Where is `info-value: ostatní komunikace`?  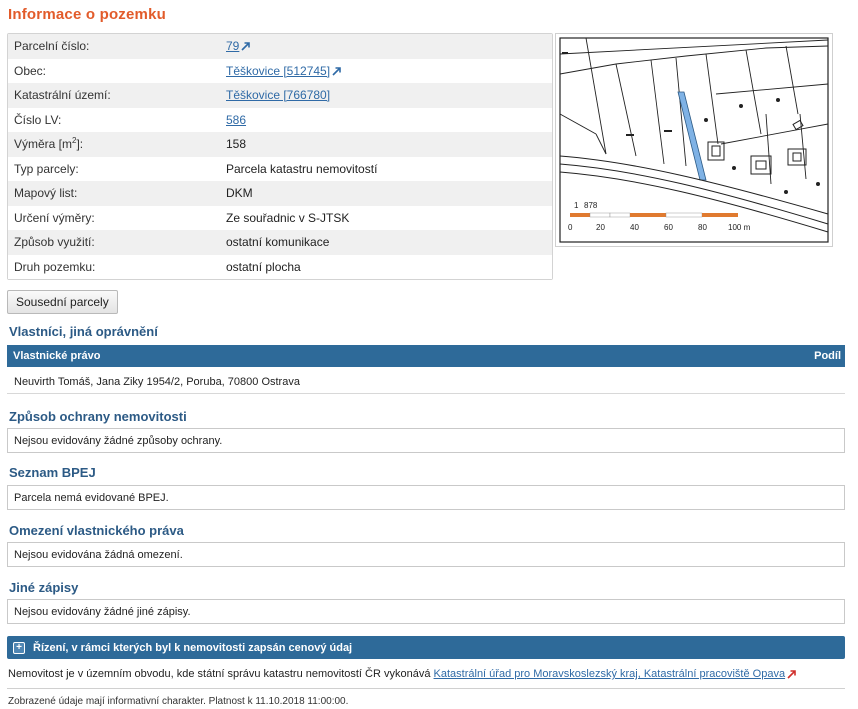 info-value: ostatní komunikace is located at coordinates (278, 242).